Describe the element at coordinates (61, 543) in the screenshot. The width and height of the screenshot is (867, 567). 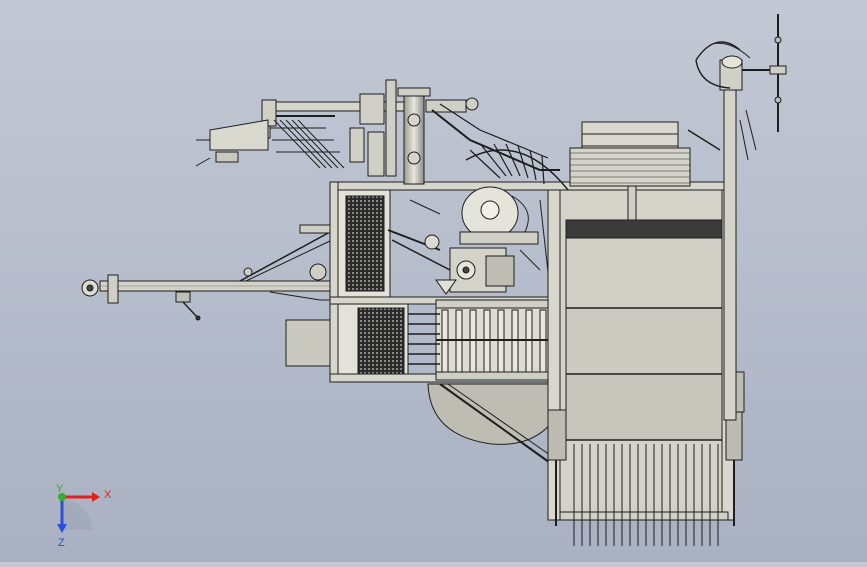
I see `z-axis-label: Z` at that location.